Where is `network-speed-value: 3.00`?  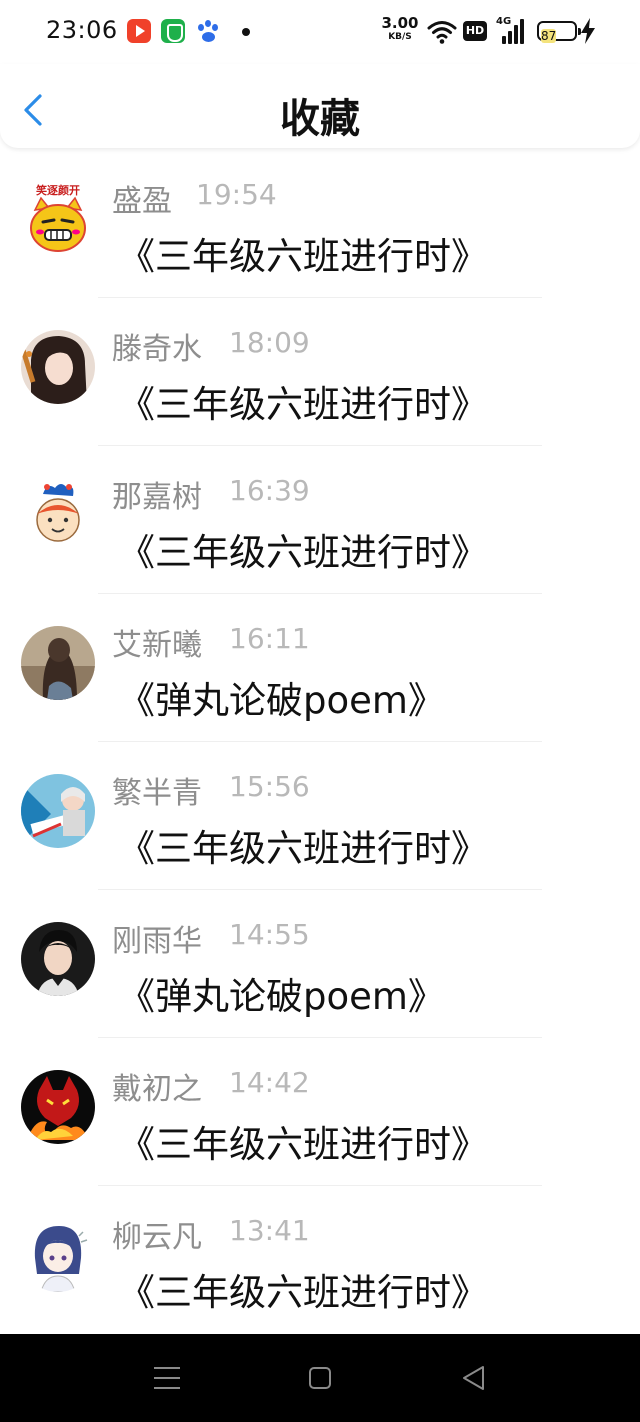
network-speed-value: 3.00 is located at coordinates (400, 23).